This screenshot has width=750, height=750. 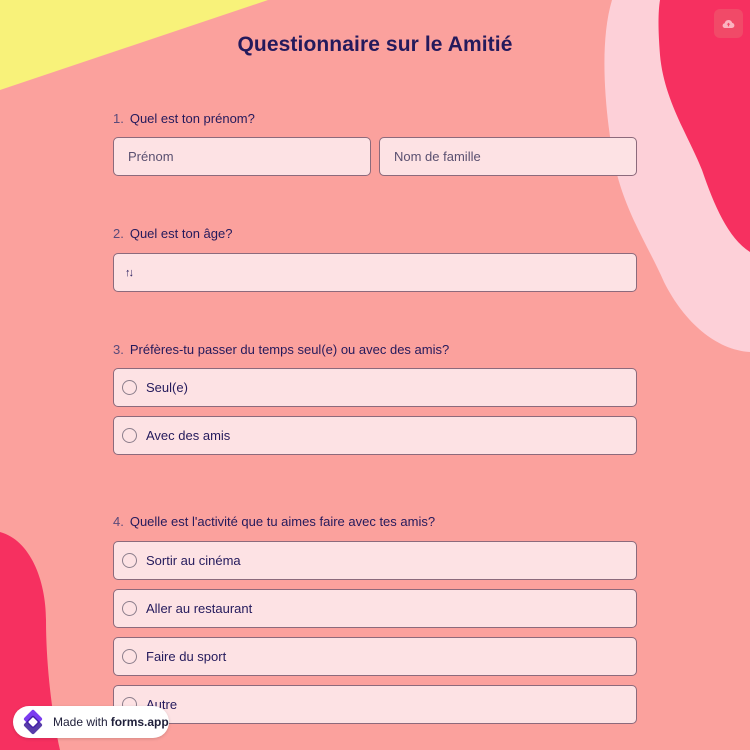 I want to click on option-aller-au-restaurant: Aller au restaurant, so click(x=375, y=608).